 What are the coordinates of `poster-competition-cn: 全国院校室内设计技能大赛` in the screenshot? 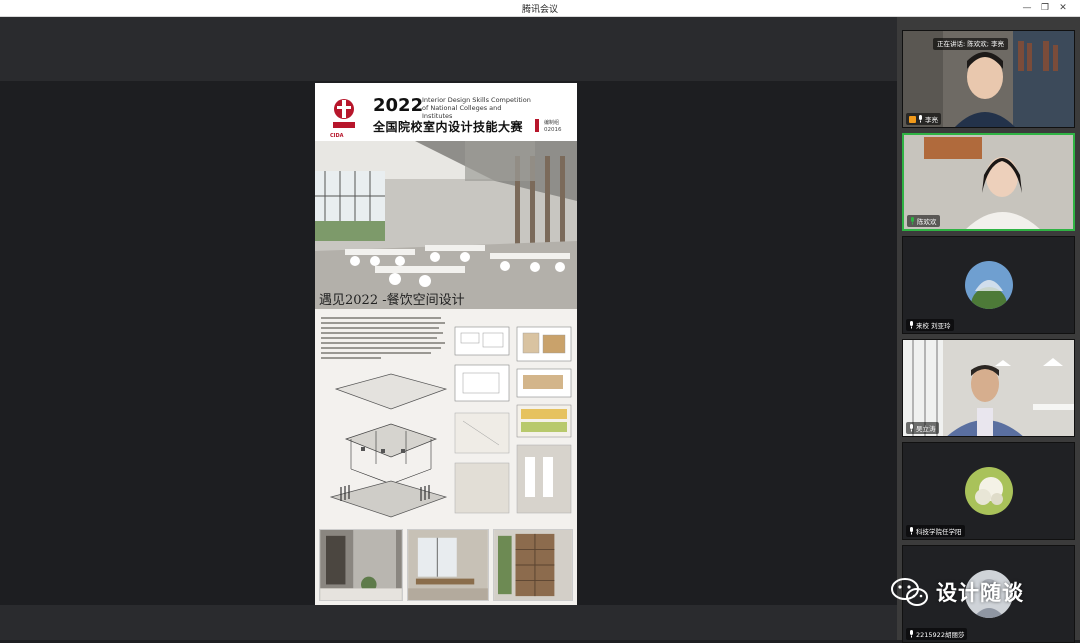 It's located at (448, 127).